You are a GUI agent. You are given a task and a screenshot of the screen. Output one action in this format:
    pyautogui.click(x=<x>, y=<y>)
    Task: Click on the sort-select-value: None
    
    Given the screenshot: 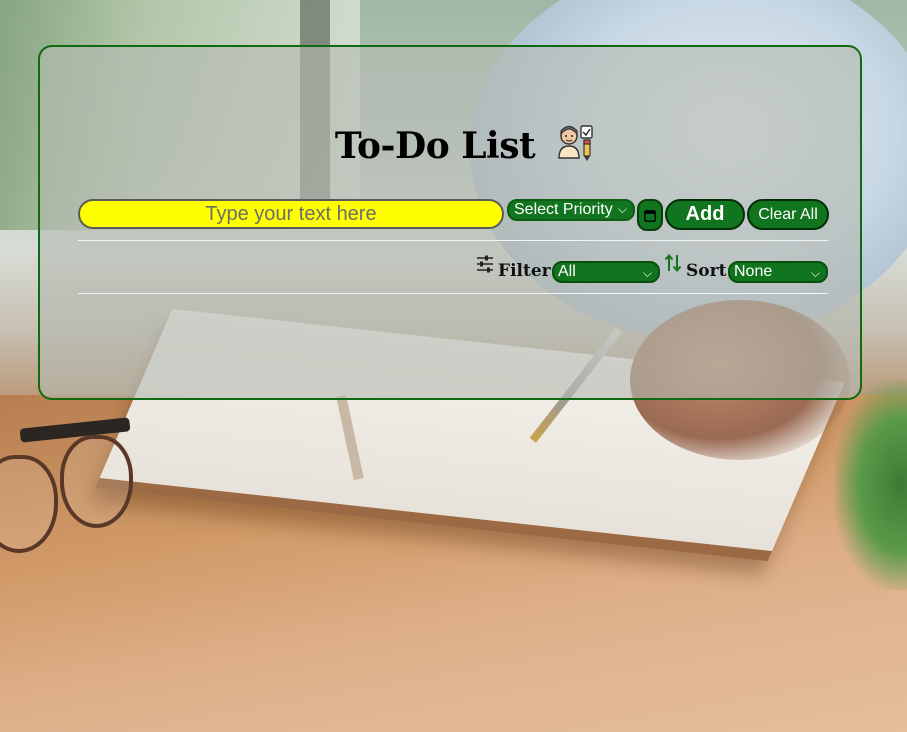 What is the action you would take?
    pyautogui.click(x=753, y=271)
    